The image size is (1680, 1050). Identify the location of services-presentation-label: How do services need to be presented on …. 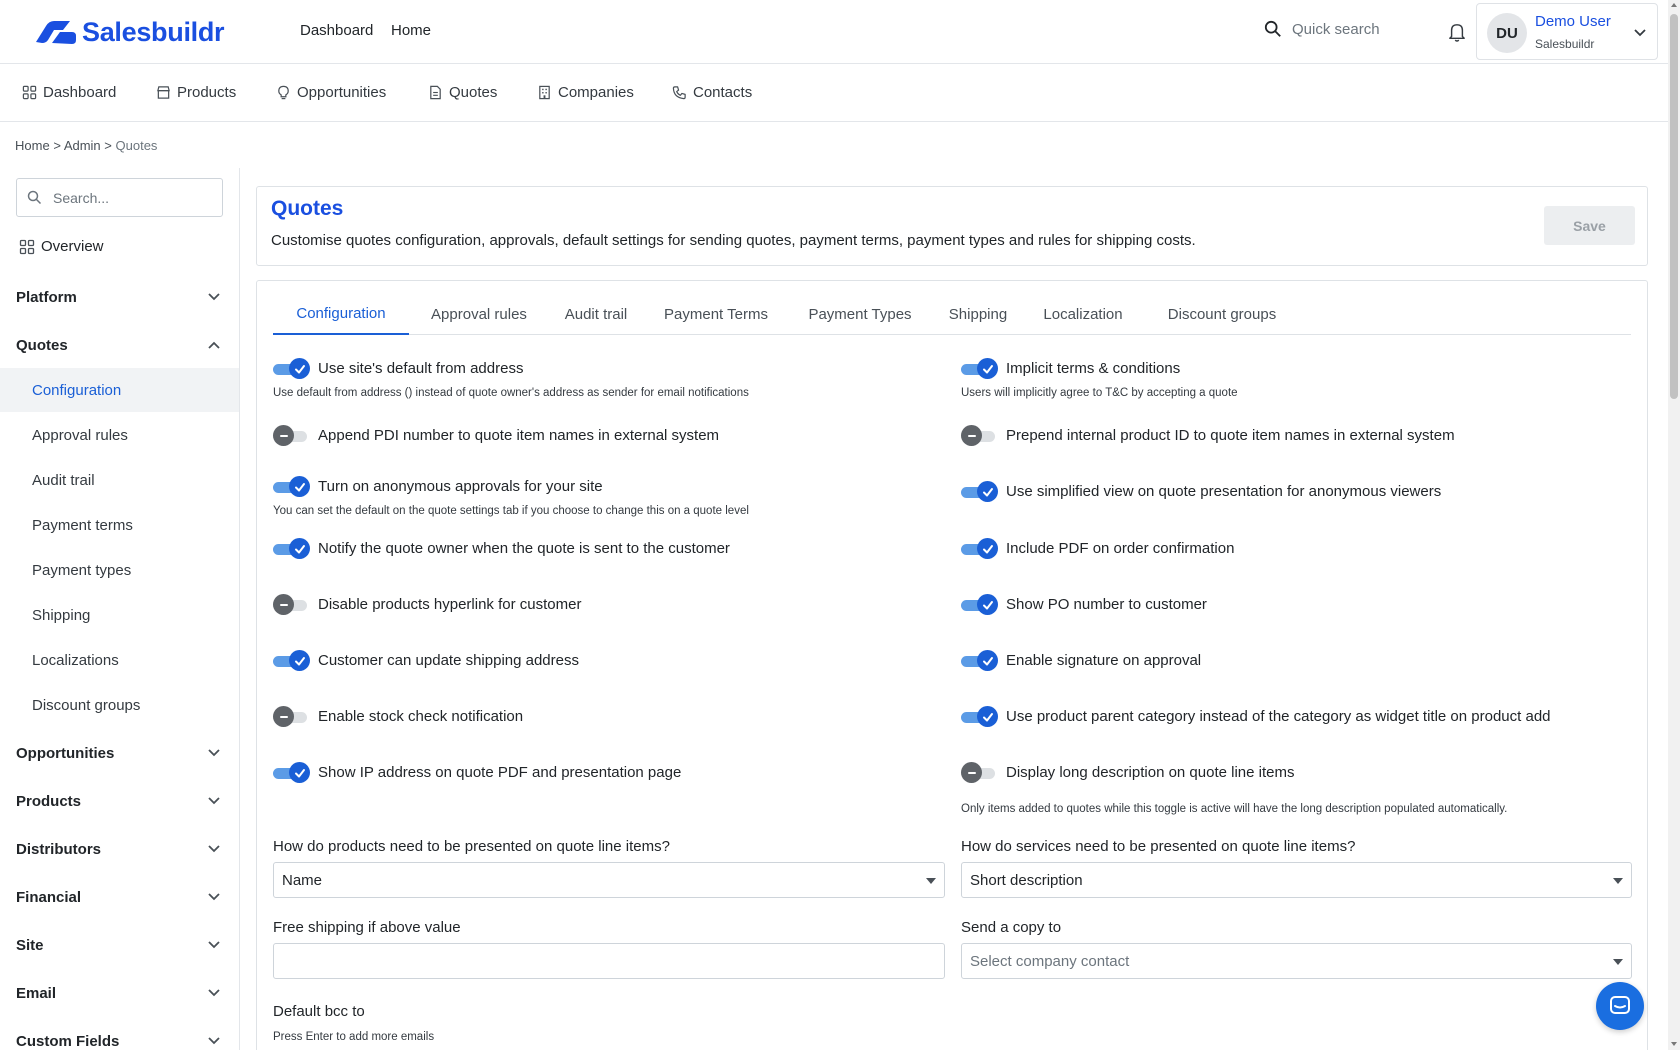
(1158, 846).